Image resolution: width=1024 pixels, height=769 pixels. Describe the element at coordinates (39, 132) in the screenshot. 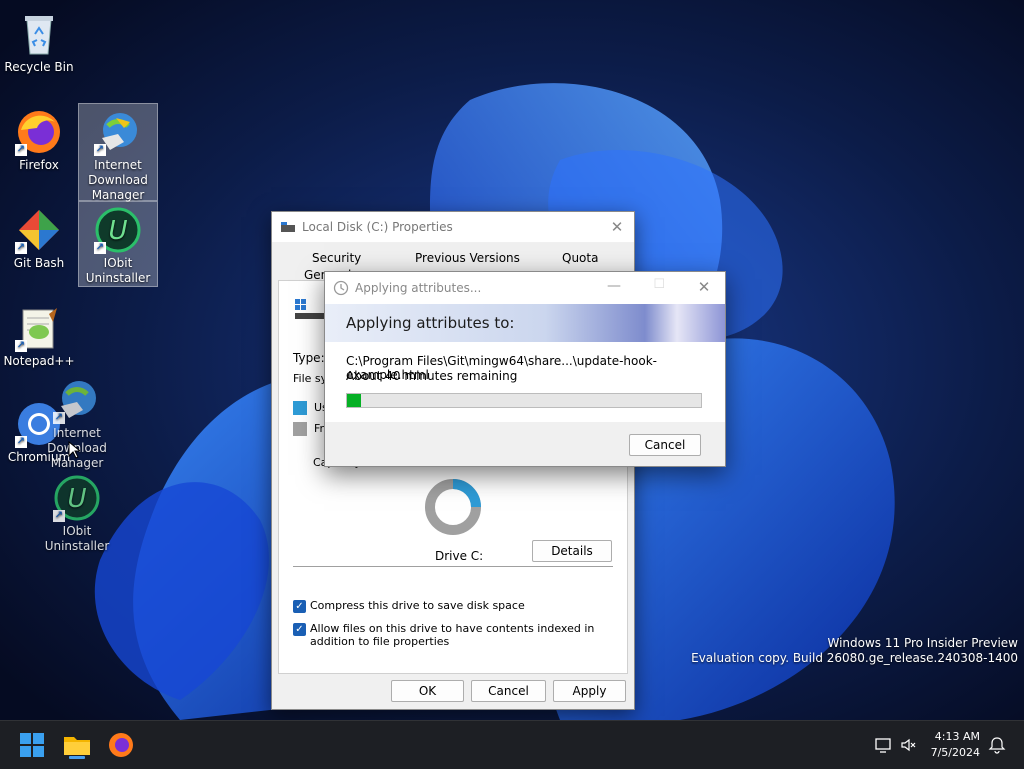

I see `firefox-icon: ↗` at that location.